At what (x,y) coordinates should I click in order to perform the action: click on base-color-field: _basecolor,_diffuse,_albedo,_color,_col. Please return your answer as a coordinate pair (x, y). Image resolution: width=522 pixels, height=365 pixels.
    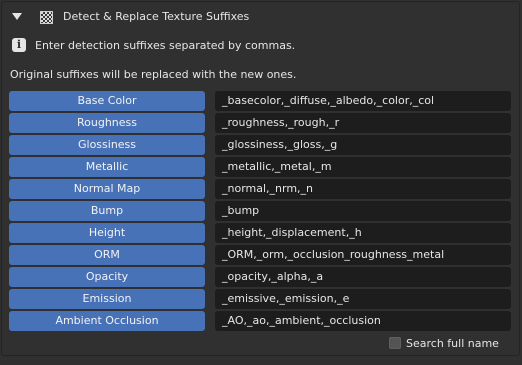
    Looking at the image, I should click on (363, 101).